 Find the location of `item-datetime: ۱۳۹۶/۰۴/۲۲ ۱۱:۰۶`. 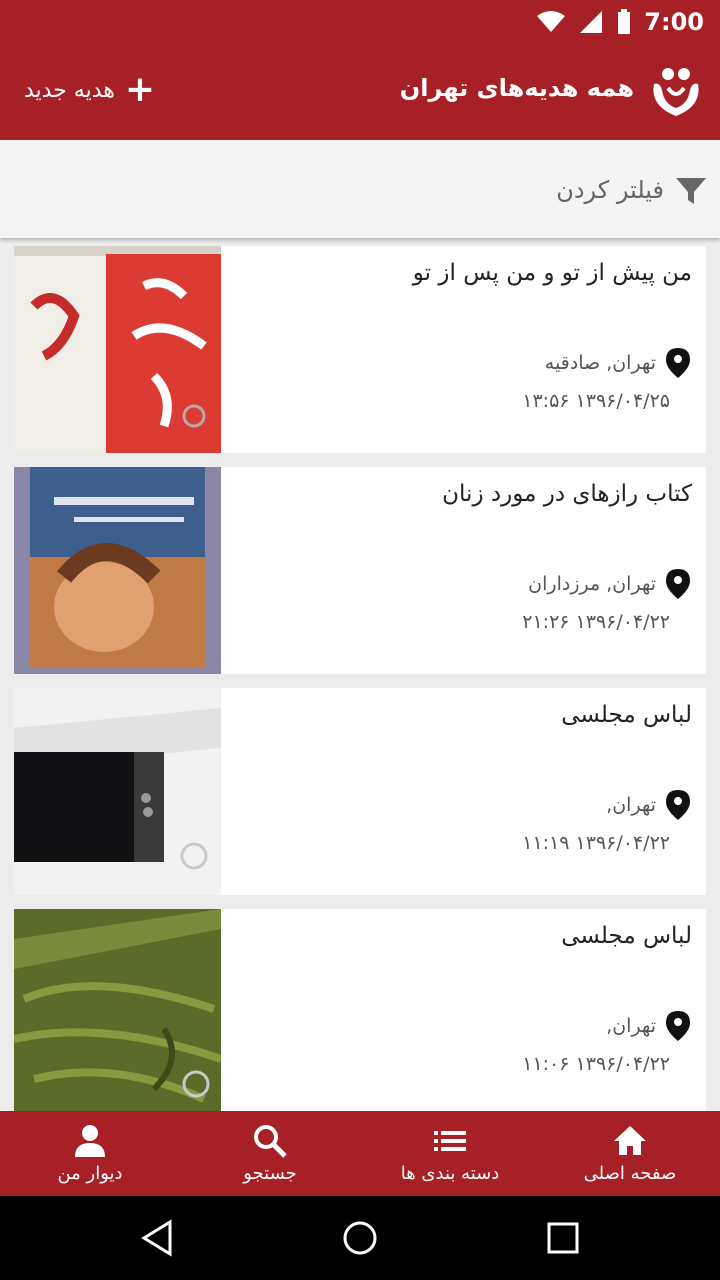

item-datetime: ۱۳۹۶/۰۴/۲۲ ۱۱:۰۶ is located at coordinates (596, 1064).